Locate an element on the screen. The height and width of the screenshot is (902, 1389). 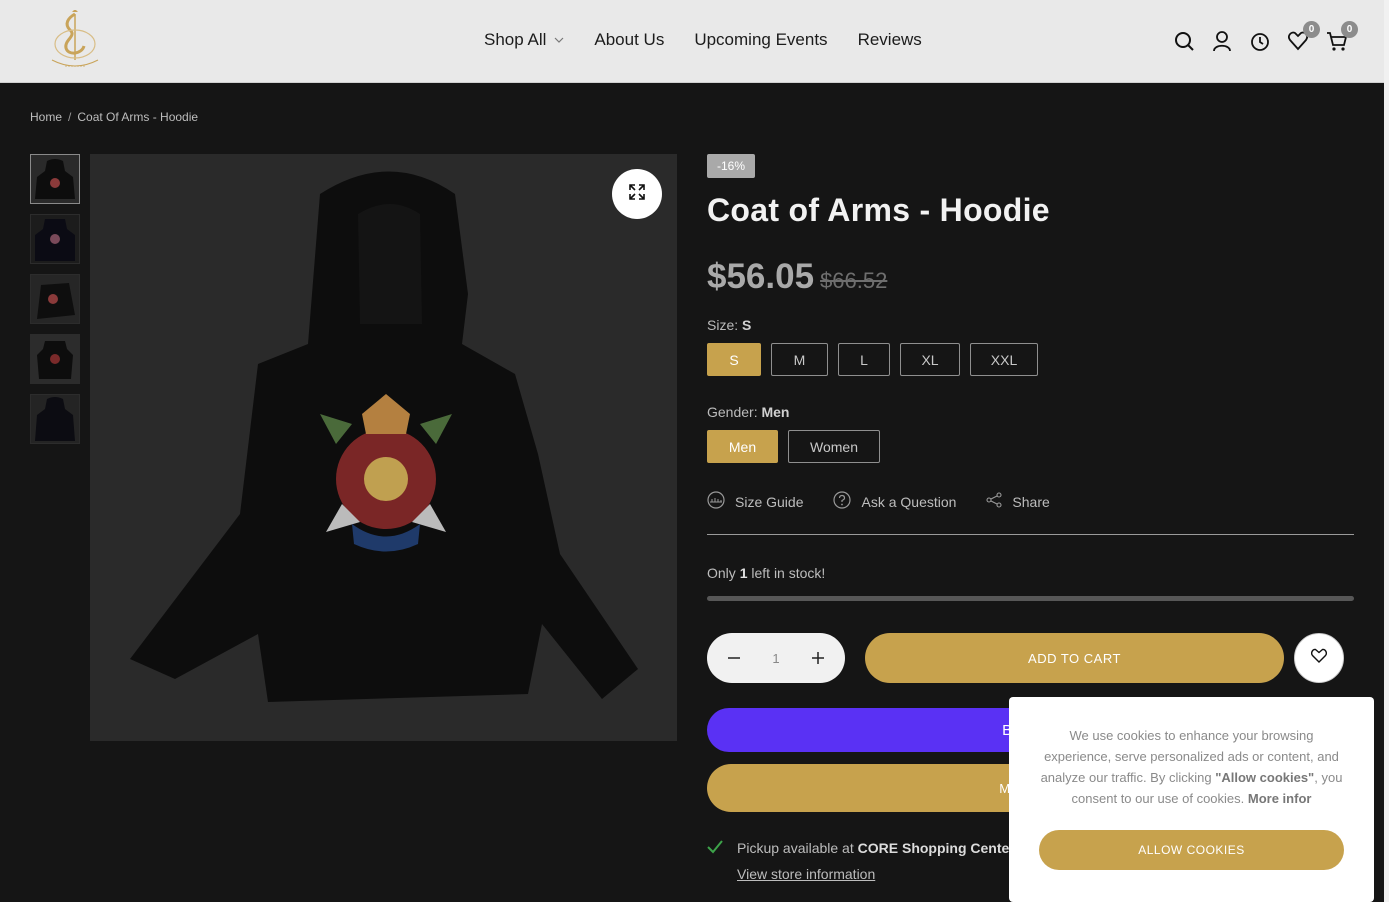
heart-icon is located at coordinates (1319, 658).